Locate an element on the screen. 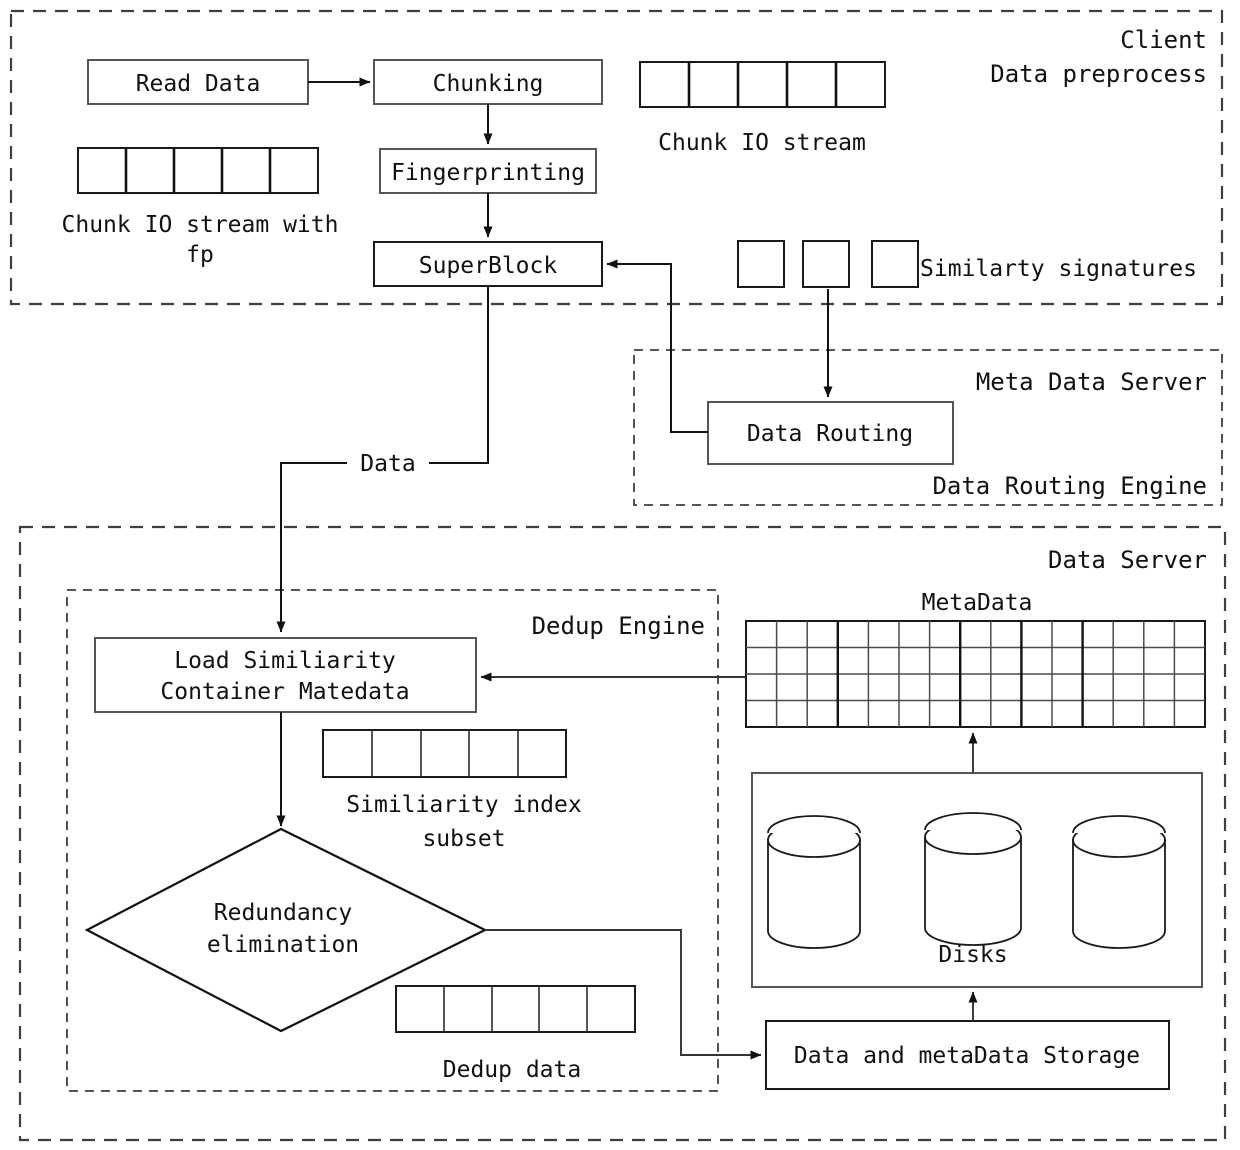  chunk-io-stream-label: Chunk IO stream is located at coordinates (762, 143).